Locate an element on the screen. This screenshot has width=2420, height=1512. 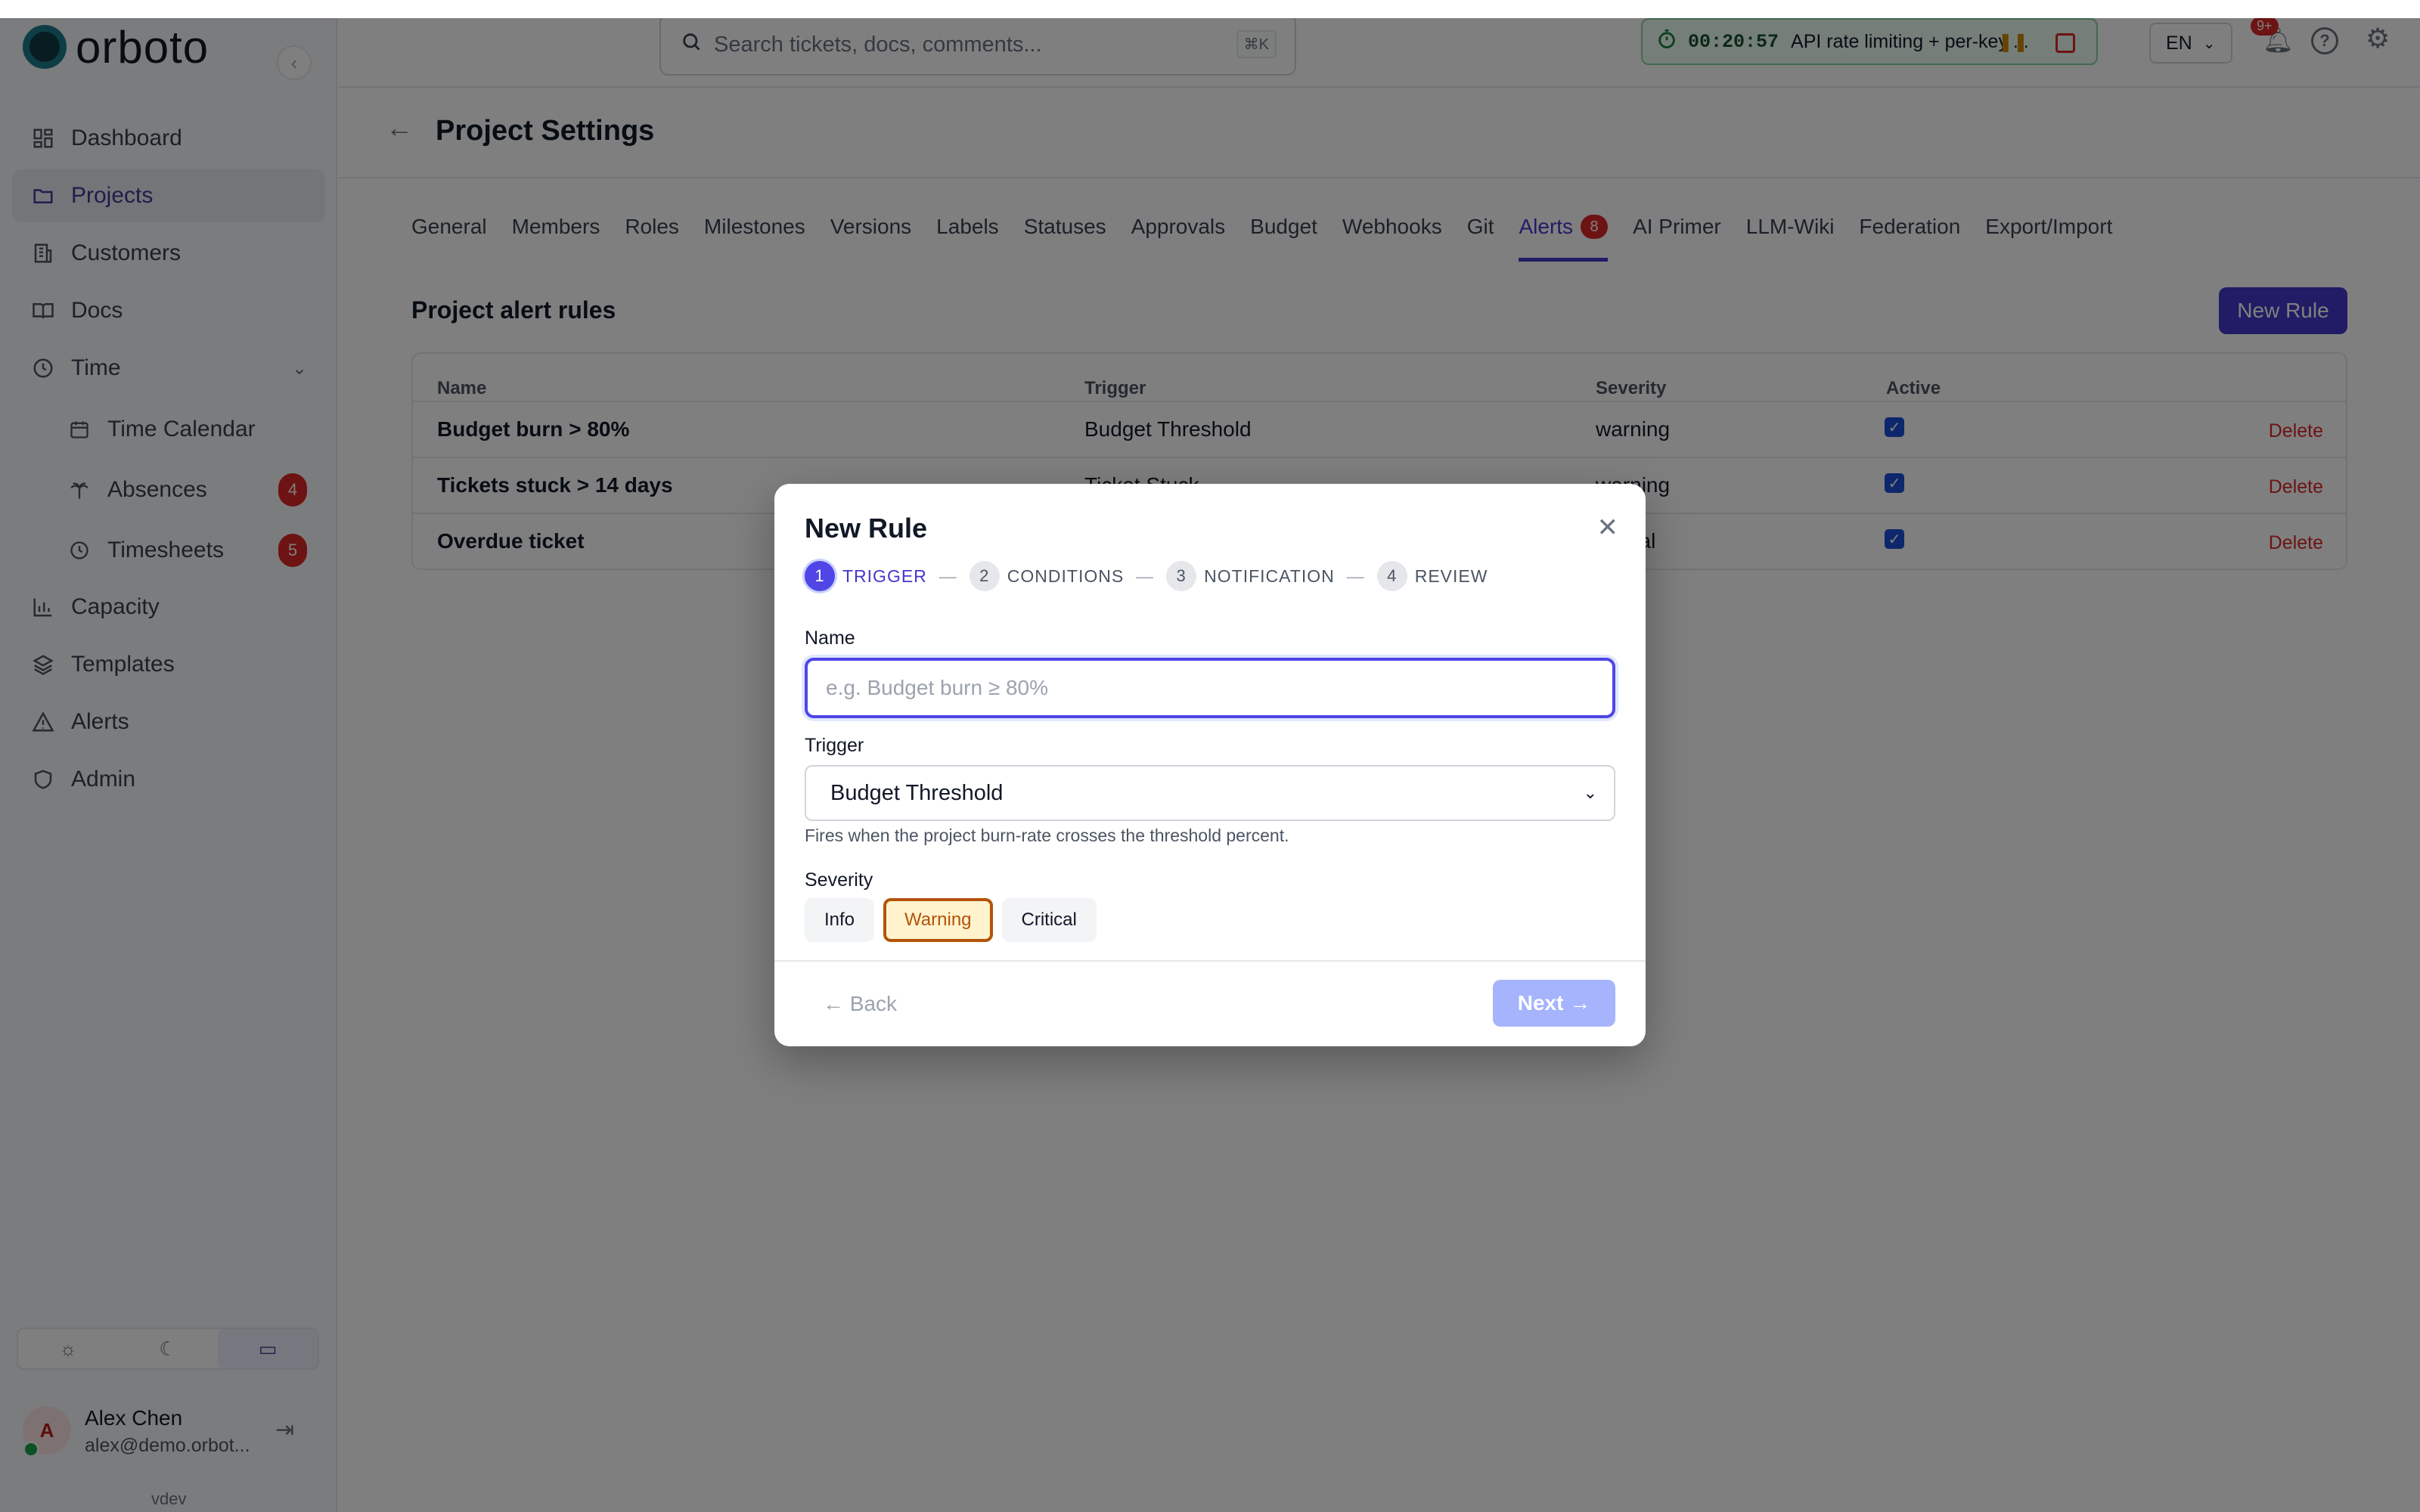
back-button-label: Back is located at coordinates (873, 1004).